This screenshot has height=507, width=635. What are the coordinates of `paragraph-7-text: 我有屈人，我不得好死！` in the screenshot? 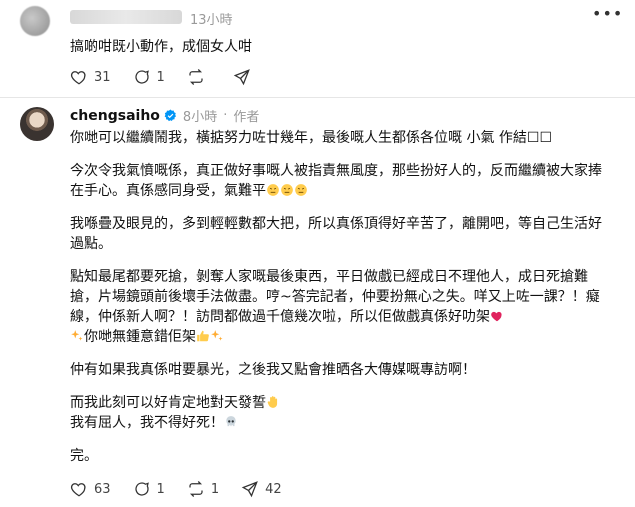 It's located at (147, 423).